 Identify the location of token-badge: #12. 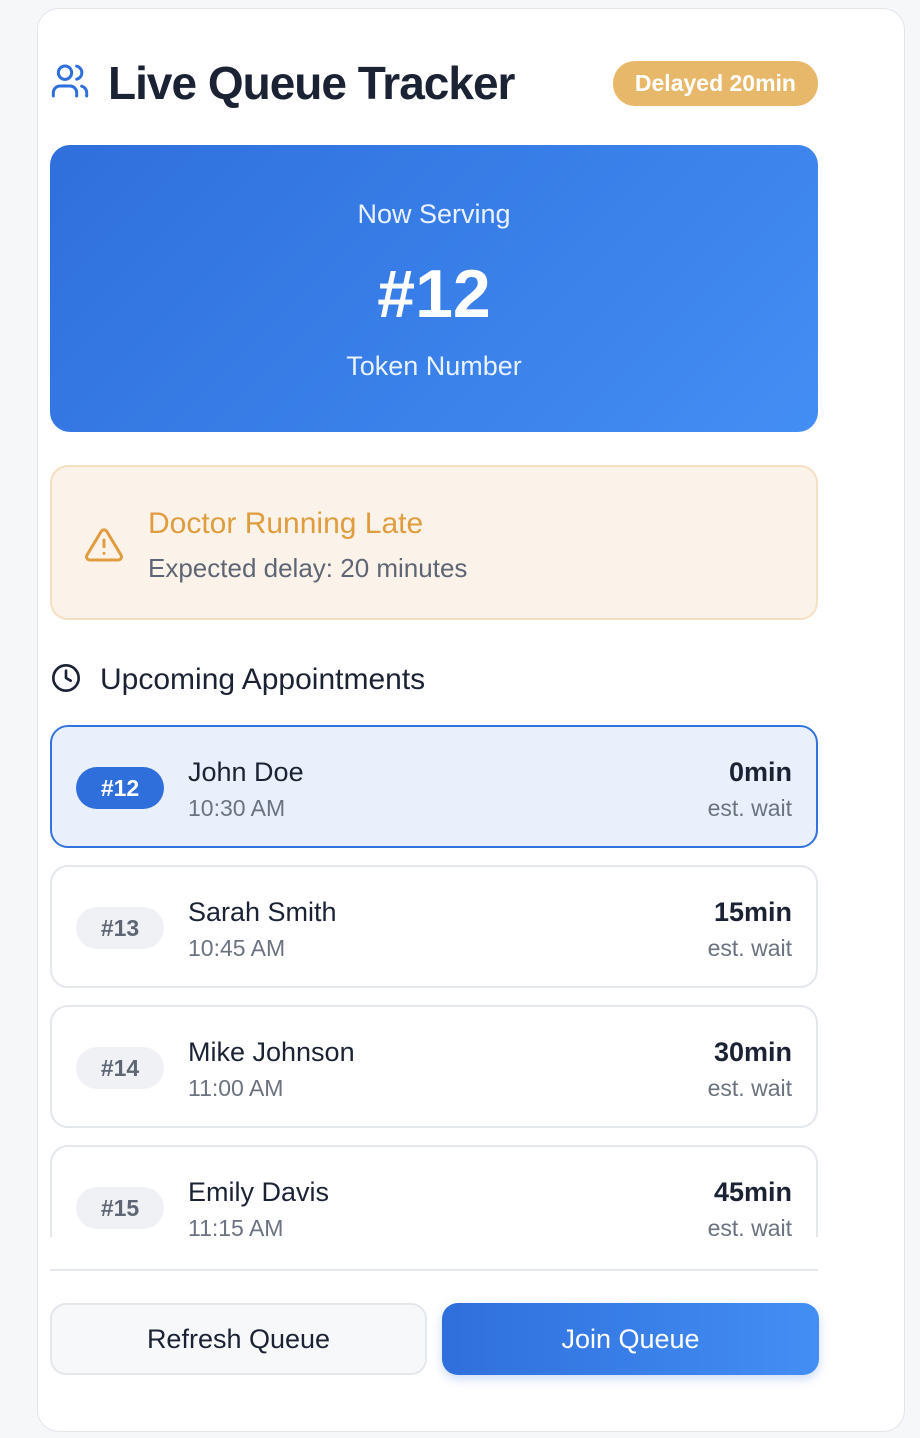
(120, 788).